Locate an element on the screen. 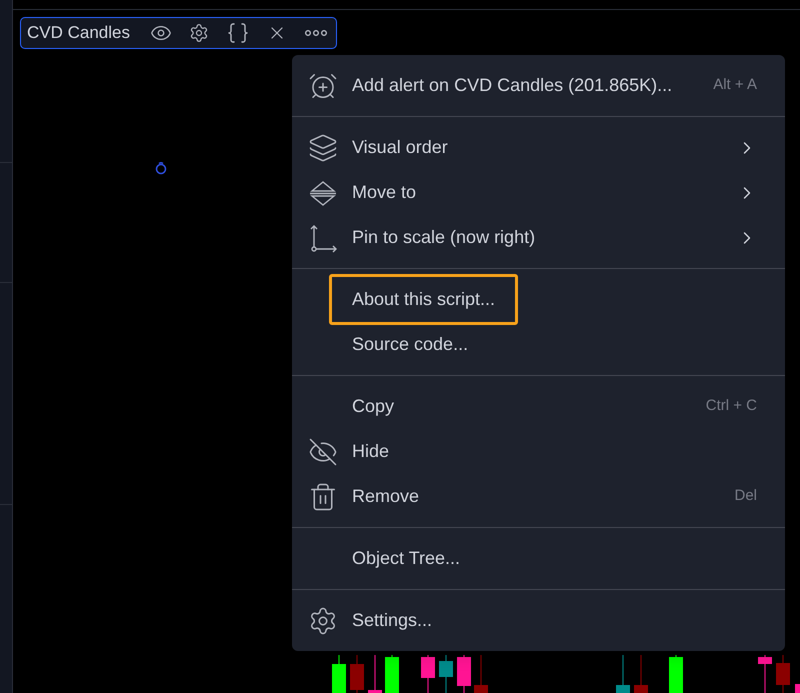  data-point-marker is located at coordinates (161, 168).